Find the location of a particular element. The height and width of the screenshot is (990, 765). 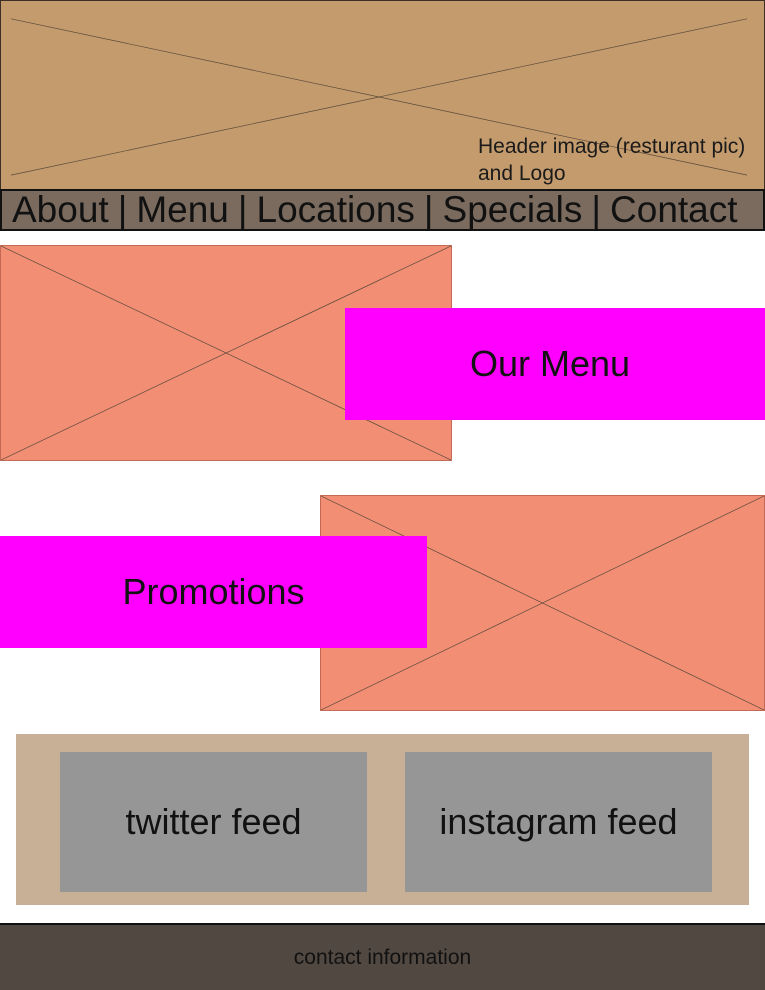

header-caption-line-2: and Logo is located at coordinates (522, 173).